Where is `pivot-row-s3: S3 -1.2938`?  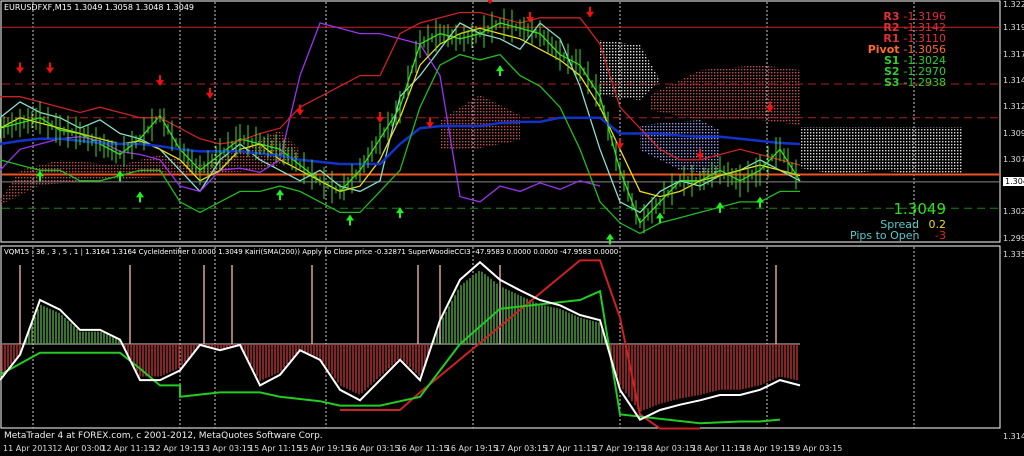 pivot-row-s3: S3 -1.2938 is located at coordinates (915, 82).